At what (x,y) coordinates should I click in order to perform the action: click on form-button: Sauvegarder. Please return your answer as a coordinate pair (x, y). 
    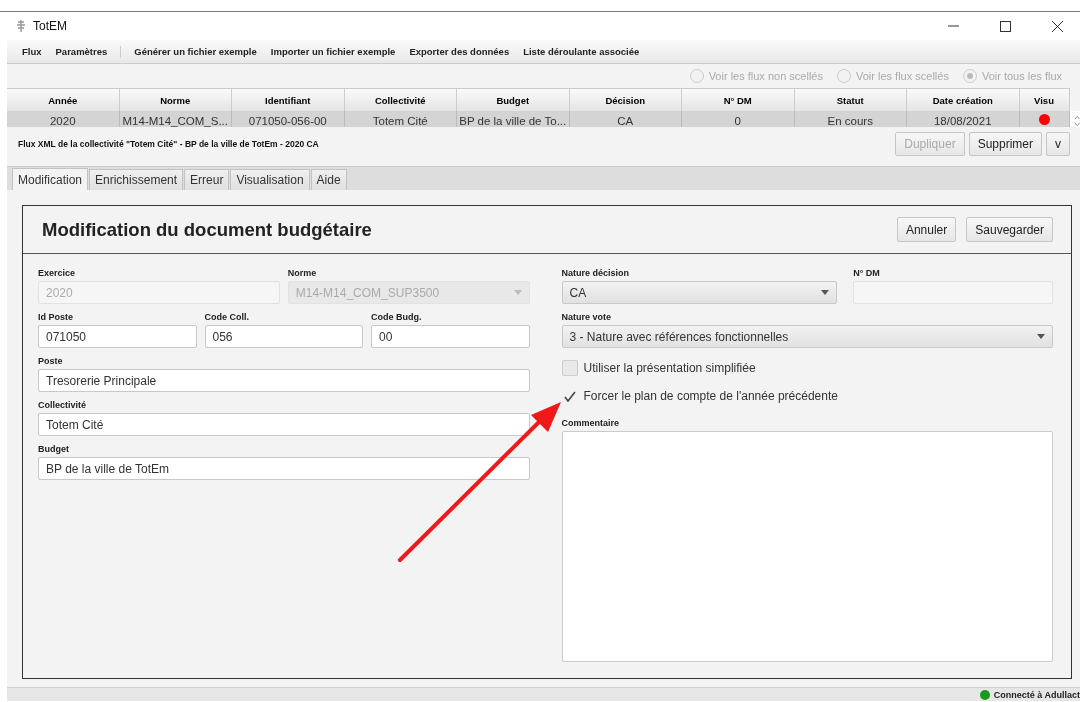
    Looking at the image, I should click on (1009, 229).